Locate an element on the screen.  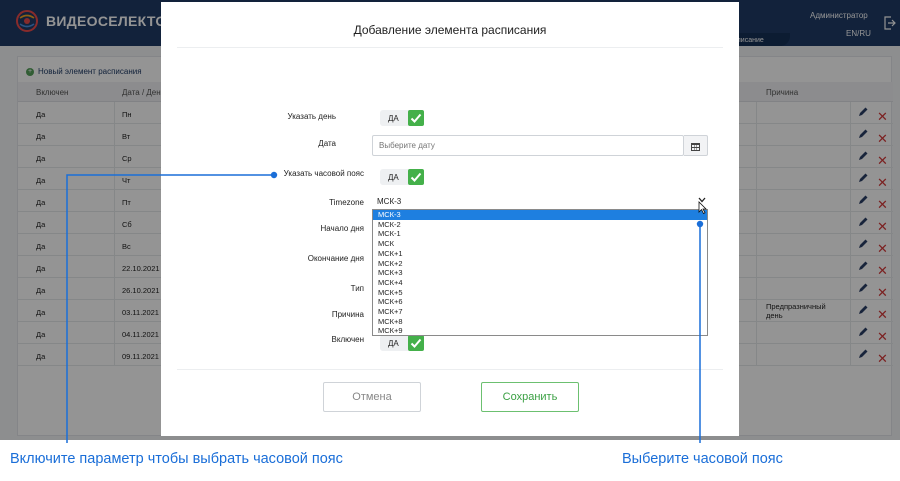
callout-right-text: Выберите часовой пояс is located at coordinates (702, 459).